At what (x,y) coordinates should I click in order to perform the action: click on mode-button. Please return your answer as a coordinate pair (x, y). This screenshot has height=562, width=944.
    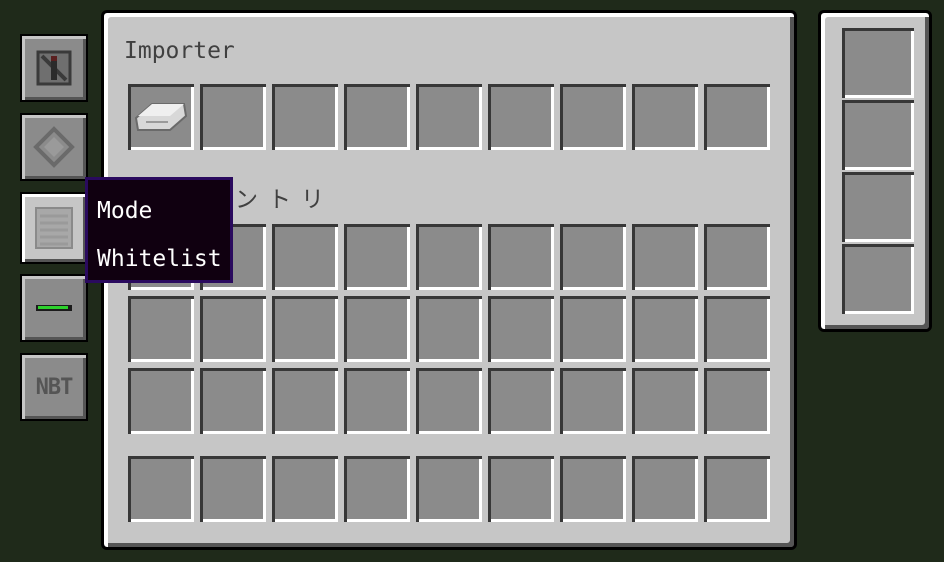
    Looking at the image, I should click on (54, 228).